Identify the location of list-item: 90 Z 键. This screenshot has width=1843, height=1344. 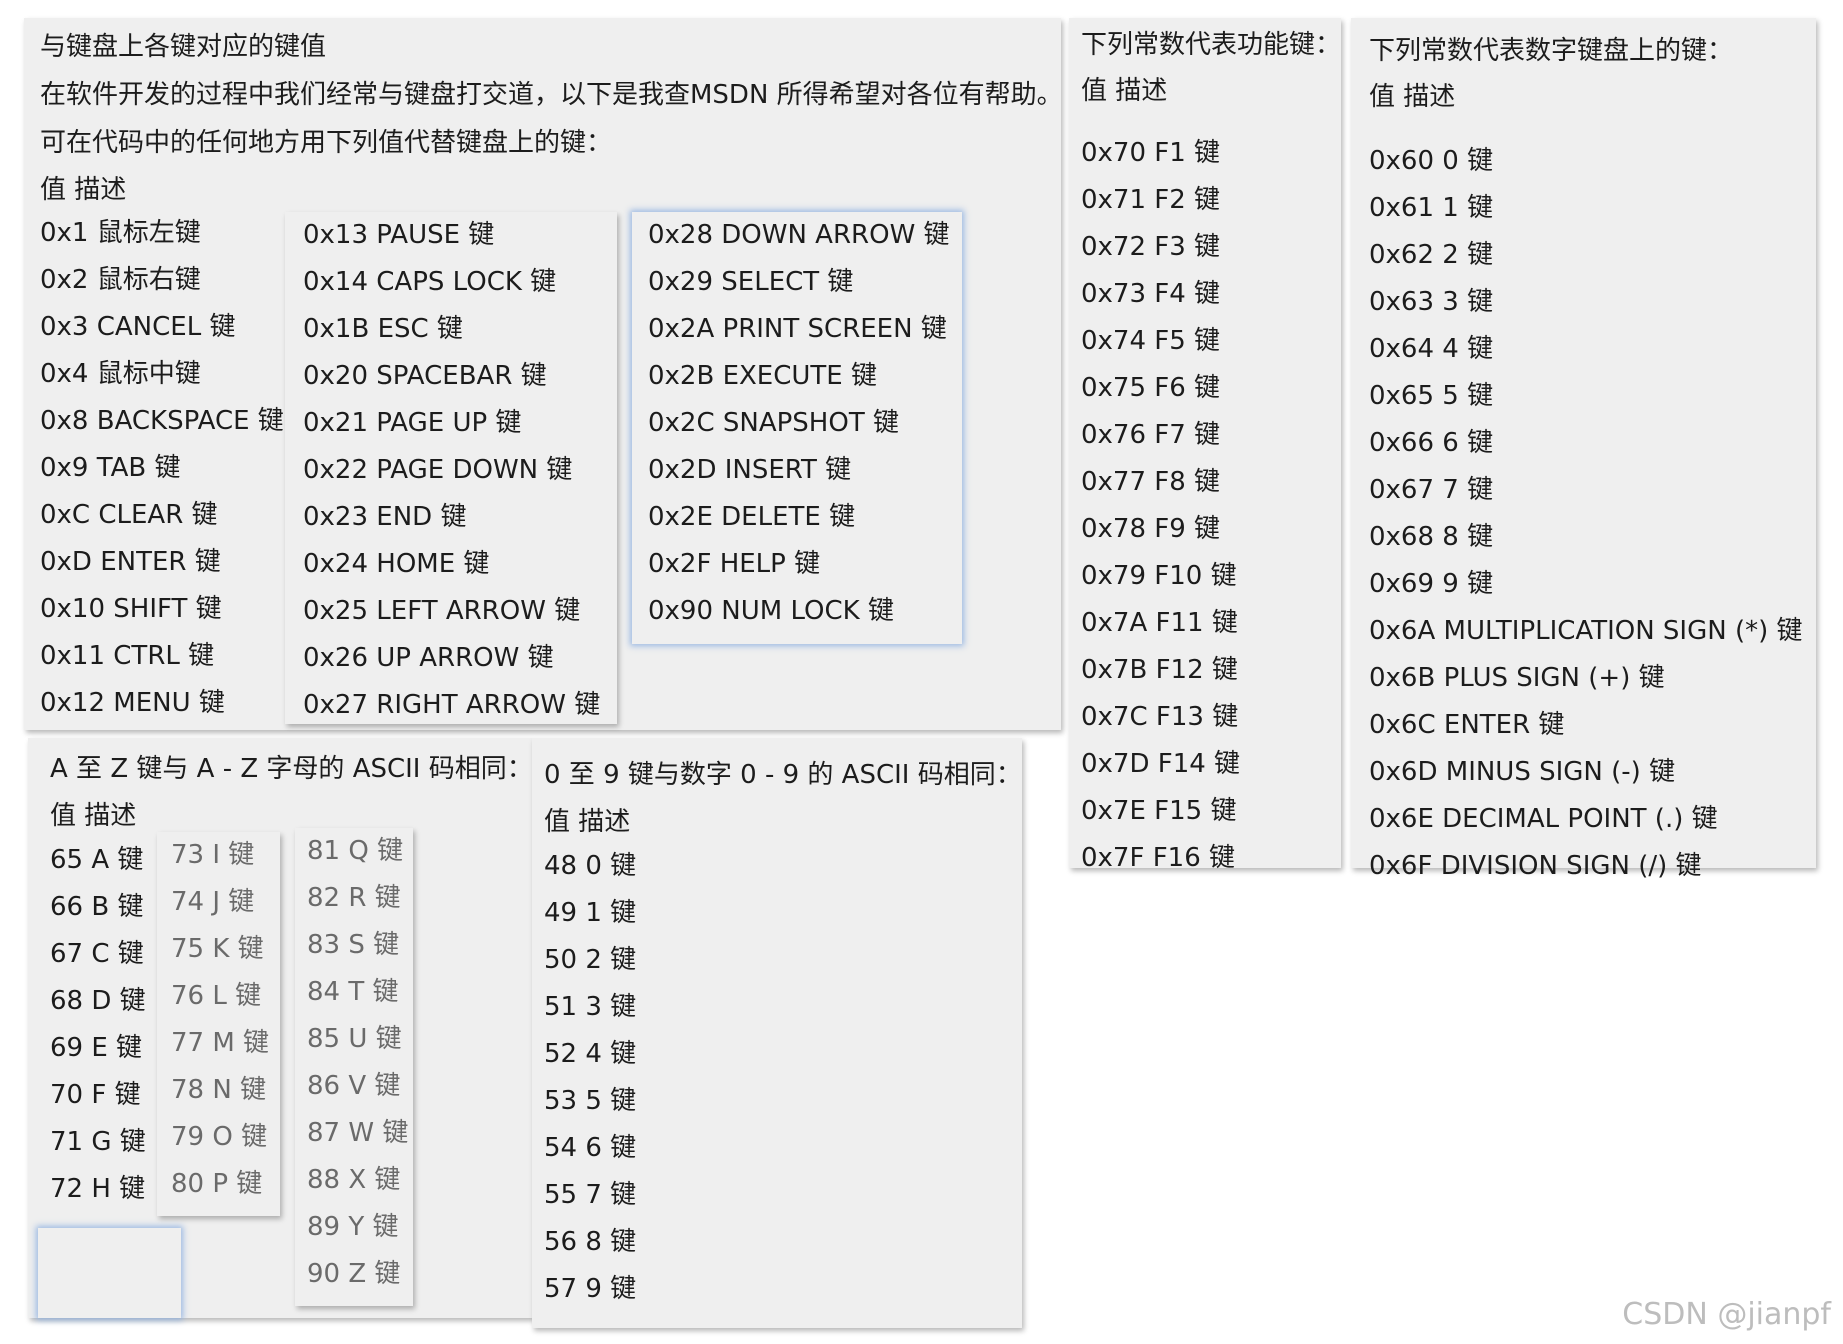
(354, 1274).